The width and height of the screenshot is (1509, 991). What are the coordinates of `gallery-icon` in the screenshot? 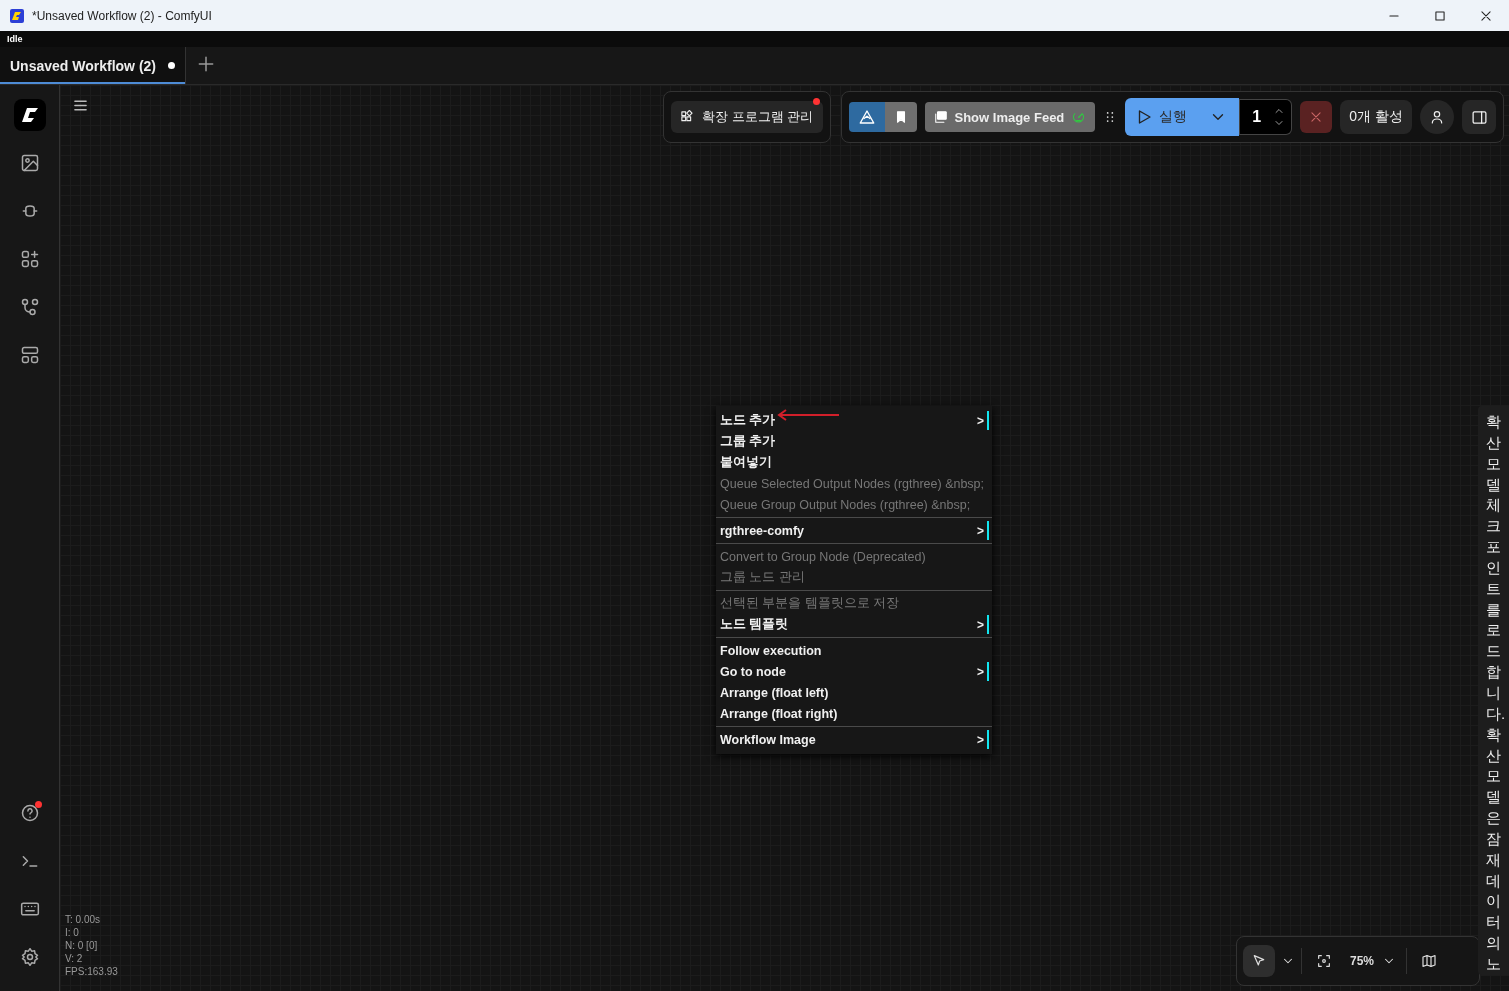 It's located at (940, 117).